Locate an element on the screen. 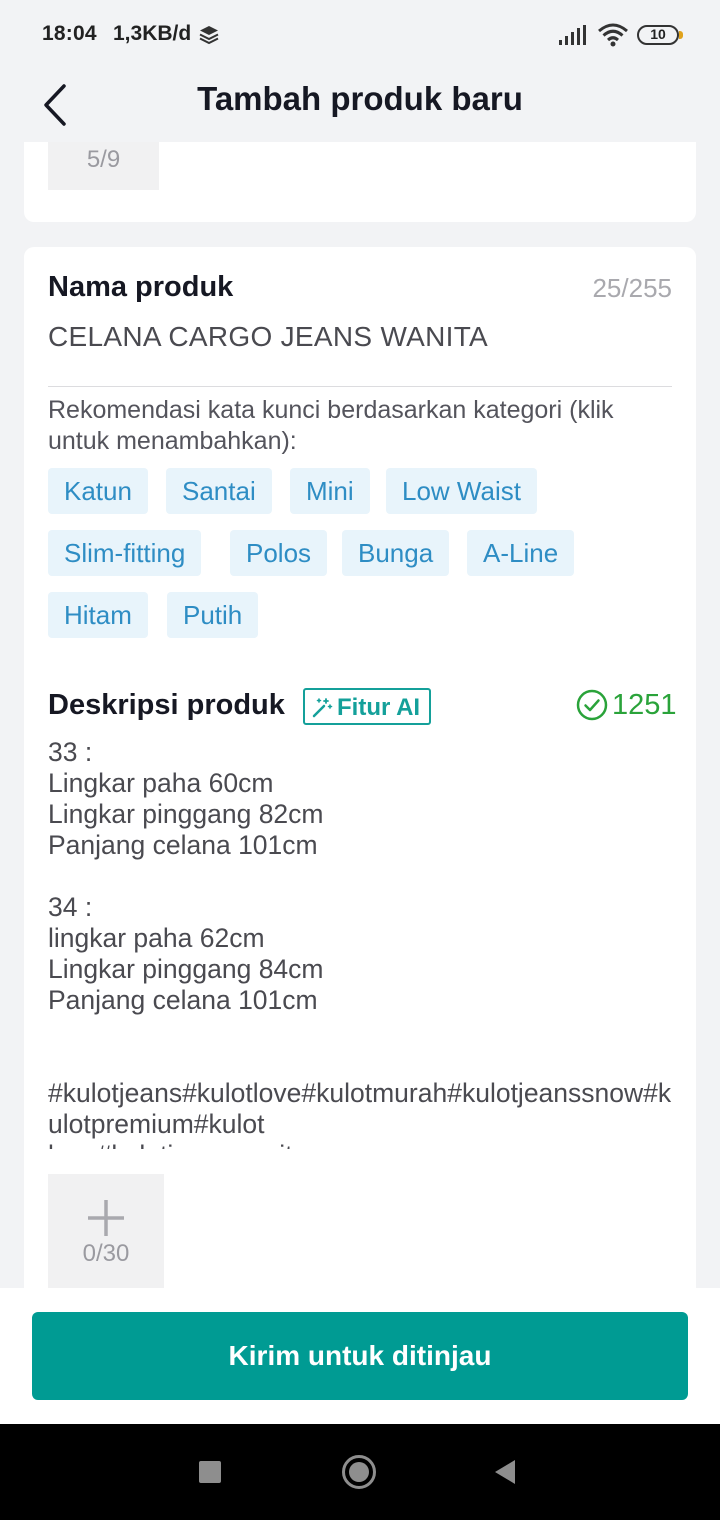 The width and height of the screenshot is (720, 1520). keyword-chip: Katun is located at coordinates (98, 491).